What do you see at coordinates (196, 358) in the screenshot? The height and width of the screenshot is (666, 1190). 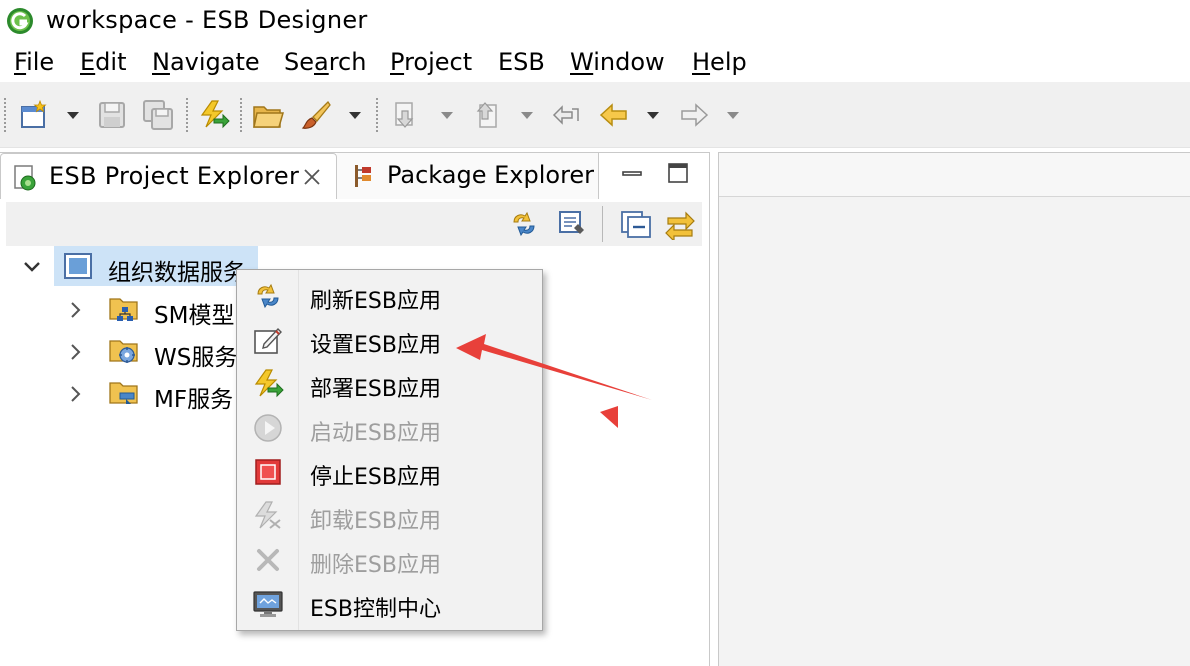 I see `tree-node-label: WS服务` at bounding box center [196, 358].